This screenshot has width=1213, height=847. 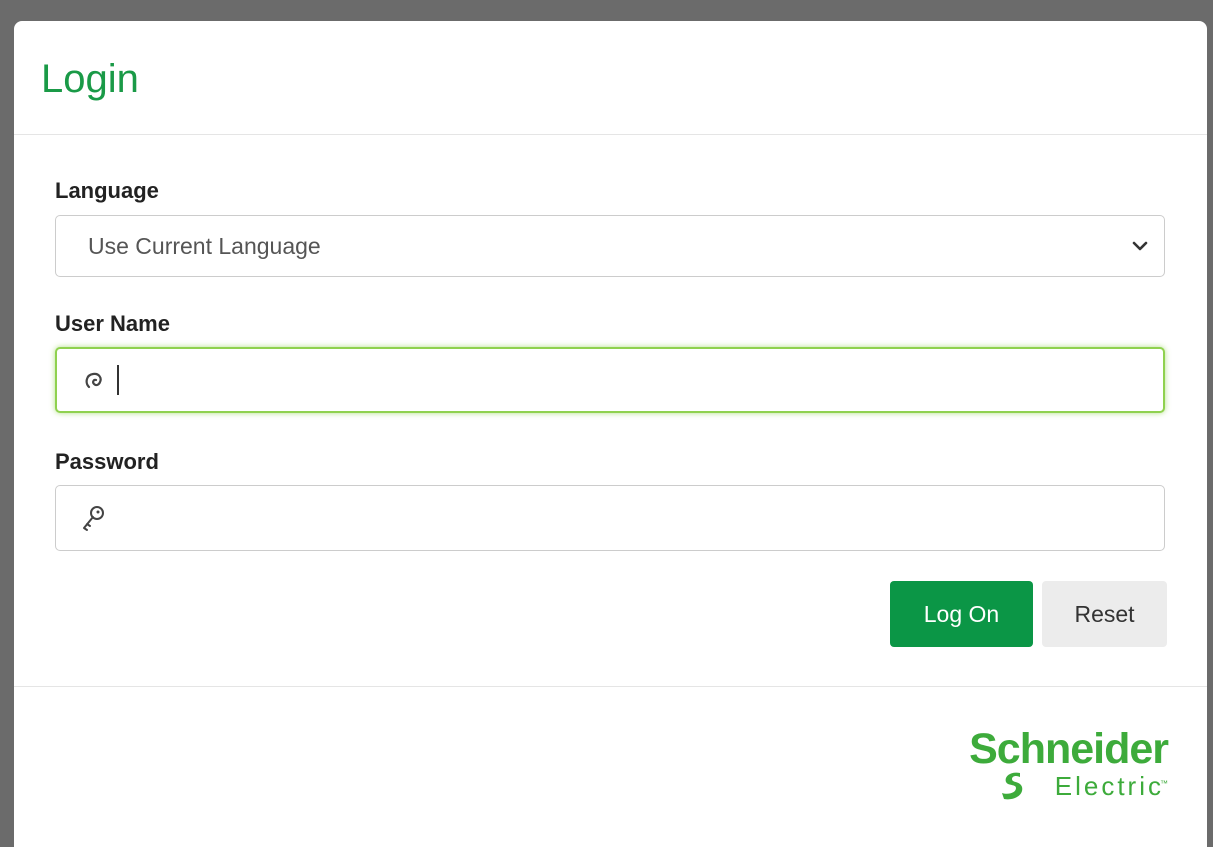 I want to click on username-label: User Name, so click(x=112, y=323).